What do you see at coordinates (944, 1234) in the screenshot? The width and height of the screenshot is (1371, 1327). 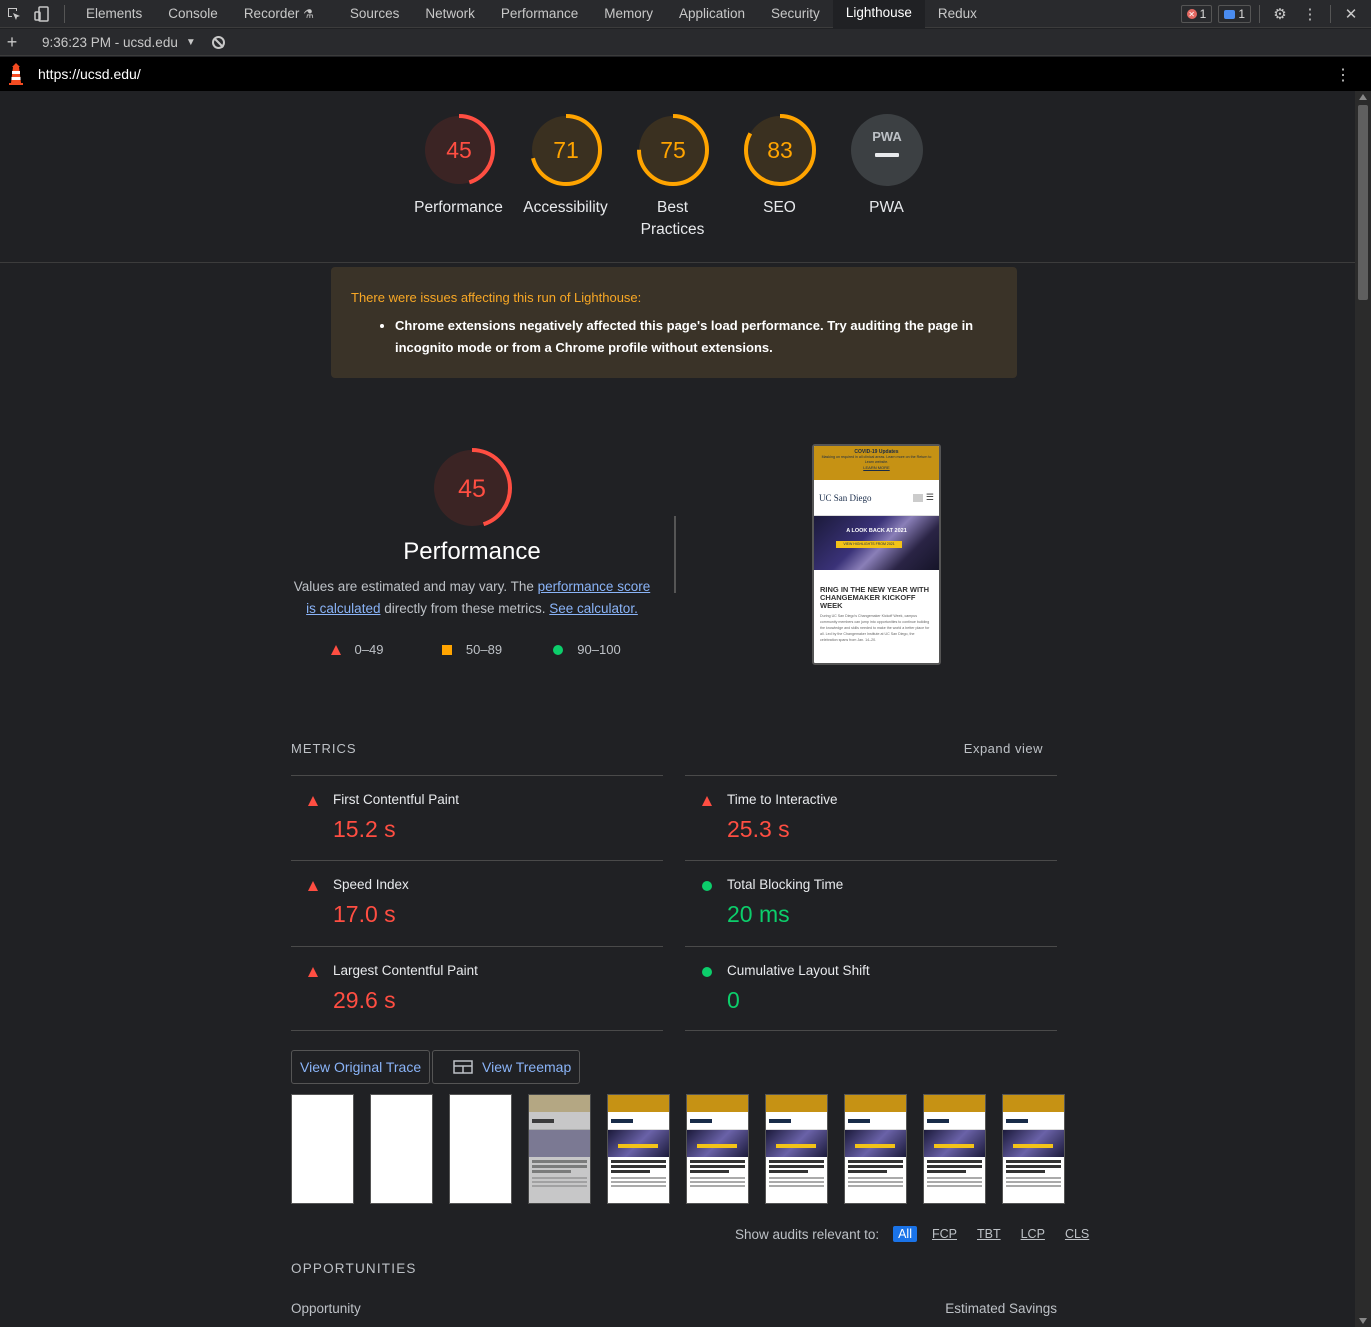 I see `filter-fcp: FCP` at bounding box center [944, 1234].